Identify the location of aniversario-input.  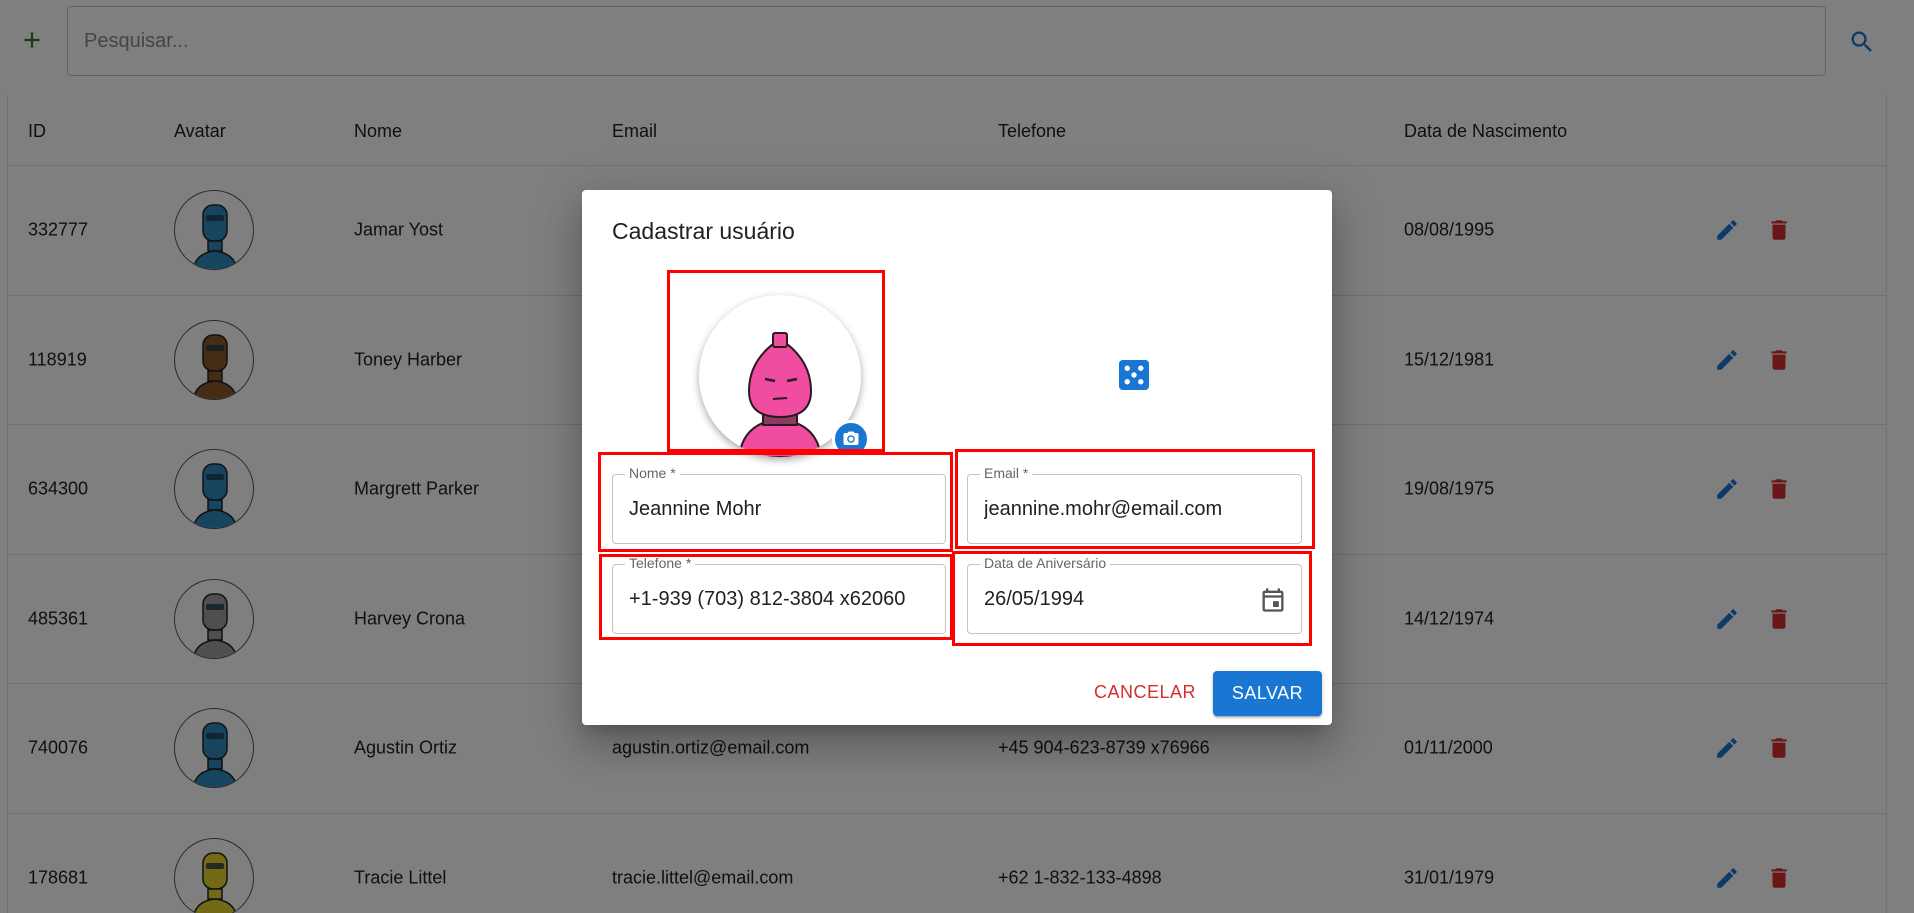
(1134, 599).